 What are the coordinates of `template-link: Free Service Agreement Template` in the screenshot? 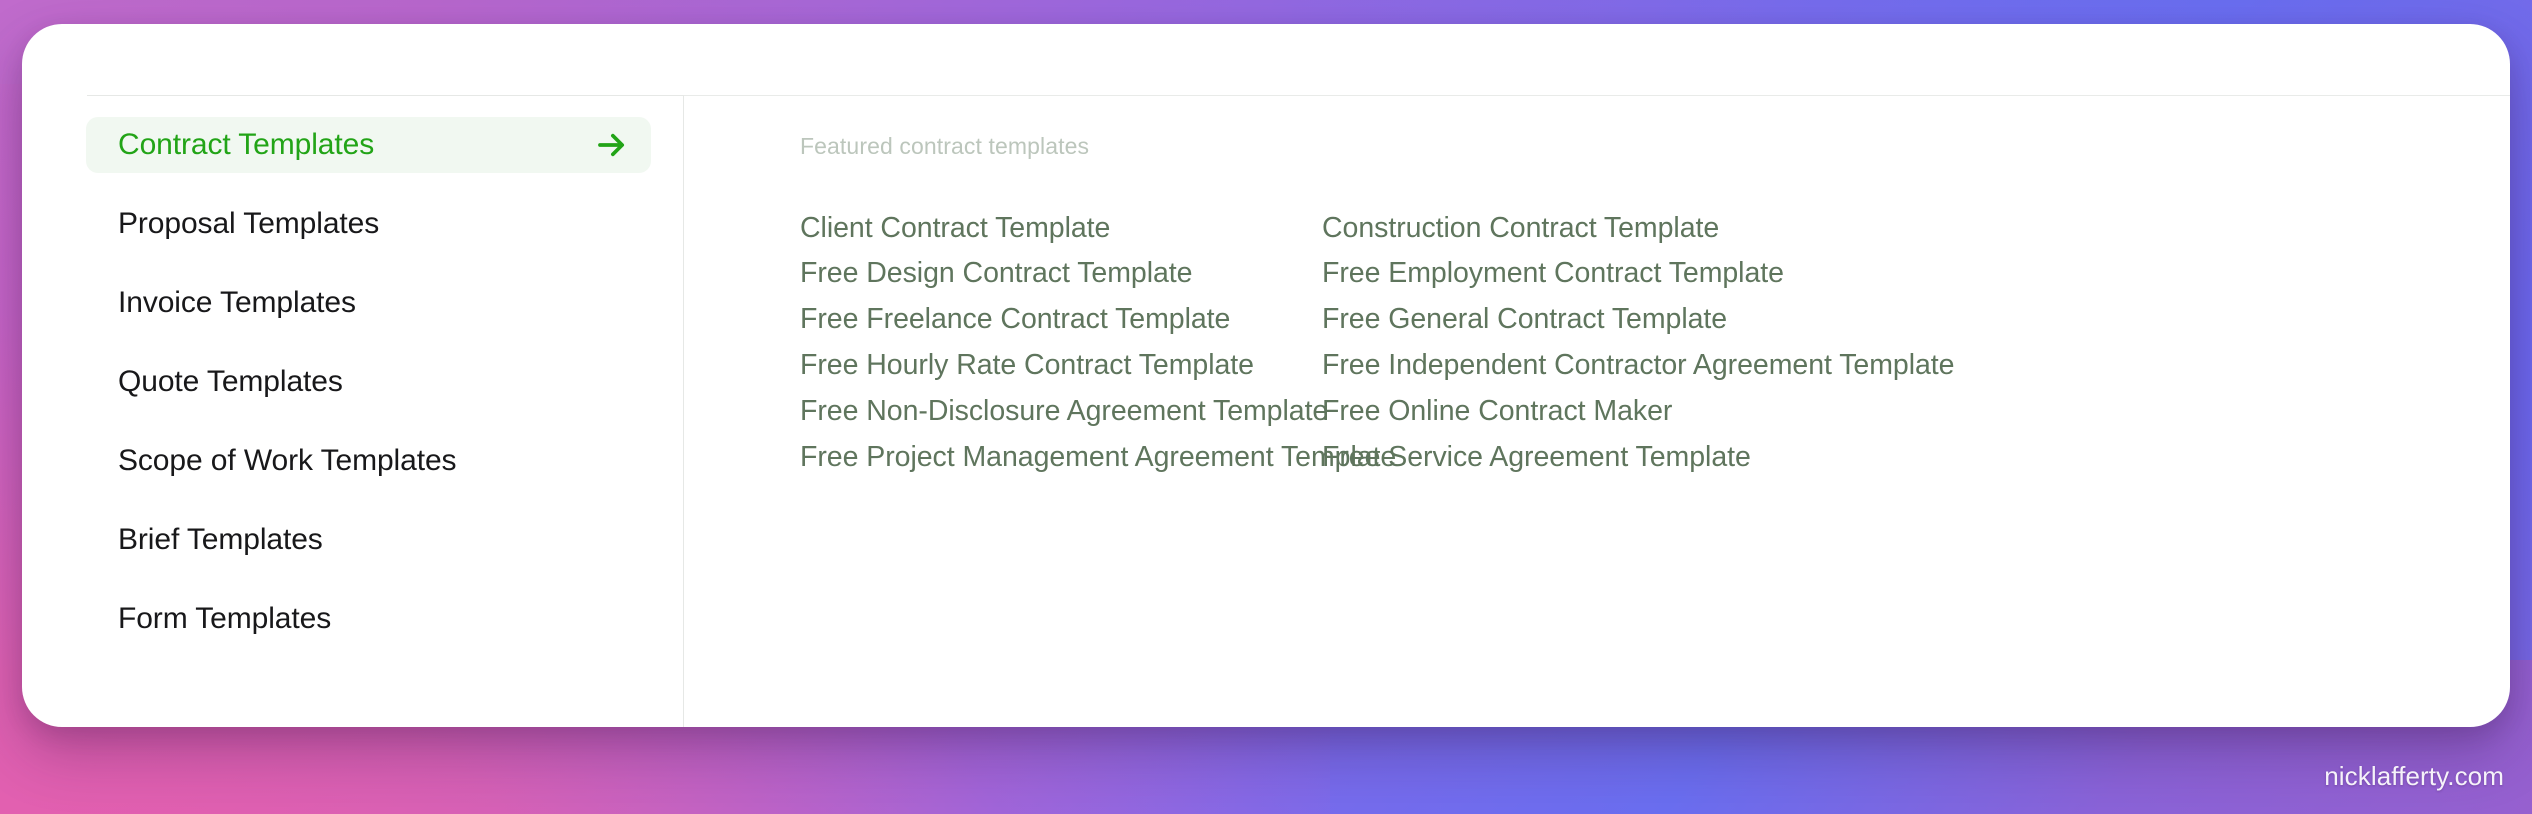 It's located at (1896, 457).